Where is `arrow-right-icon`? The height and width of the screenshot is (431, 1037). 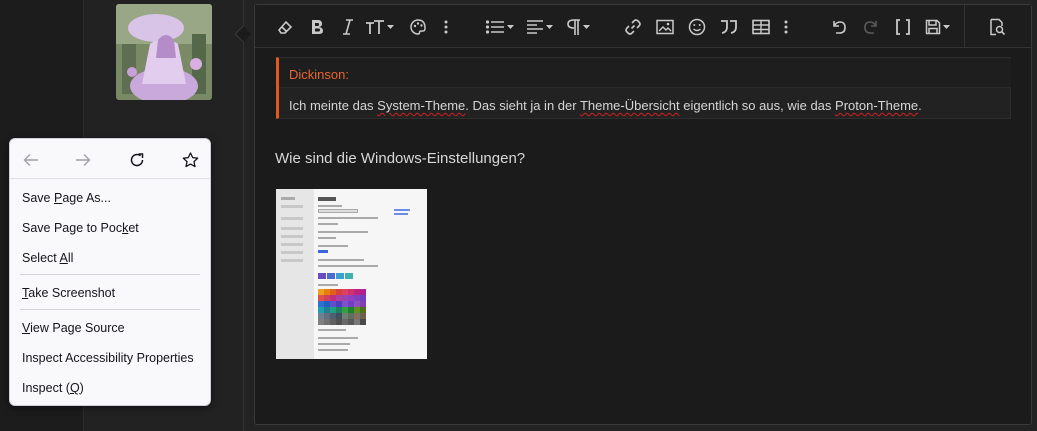
arrow-right-icon is located at coordinates (83, 160).